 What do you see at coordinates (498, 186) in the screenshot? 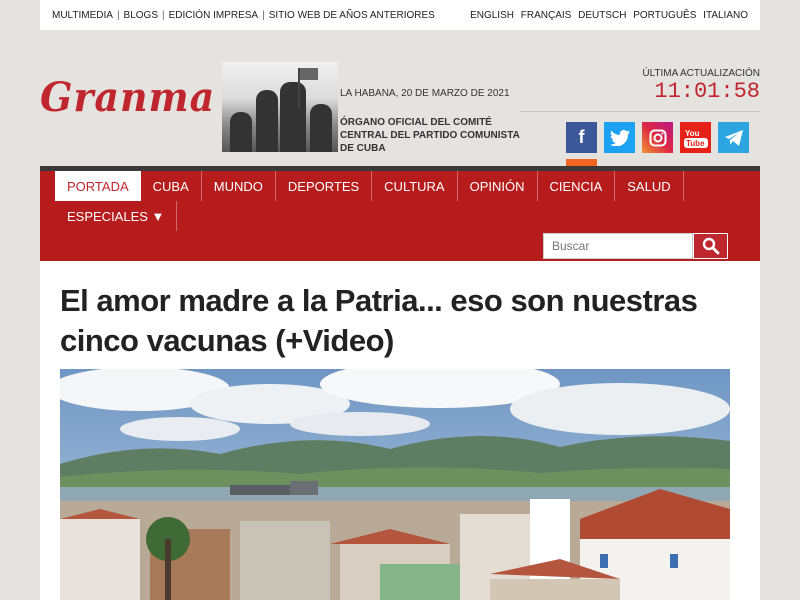
I see `nav-item-opinion: OPINIÓN` at bounding box center [498, 186].